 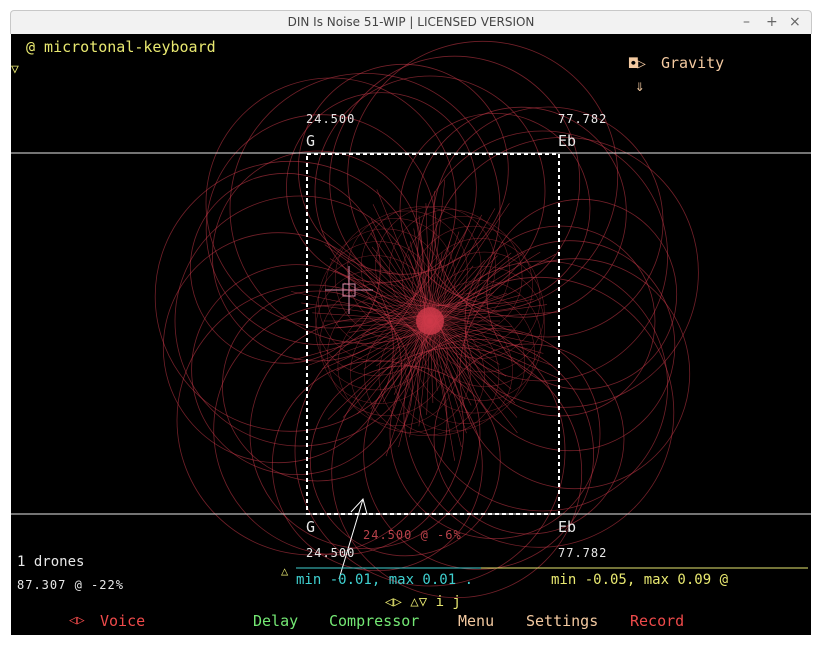 I want to click on delay-button: Delay, so click(x=275, y=621).